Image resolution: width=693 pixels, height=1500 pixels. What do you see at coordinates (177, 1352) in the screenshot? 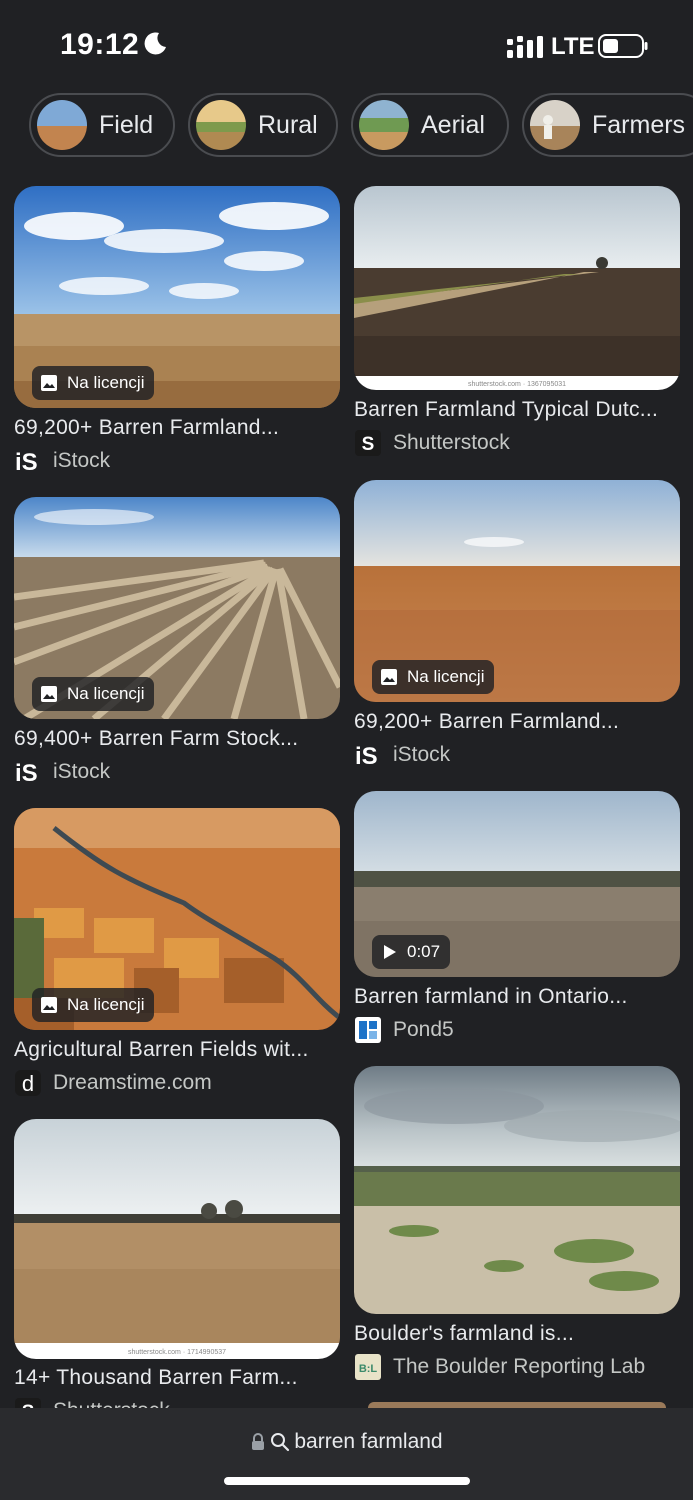
I see `image-watermark: shutterstock.com · 1714990537` at bounding box center [177, 1352].